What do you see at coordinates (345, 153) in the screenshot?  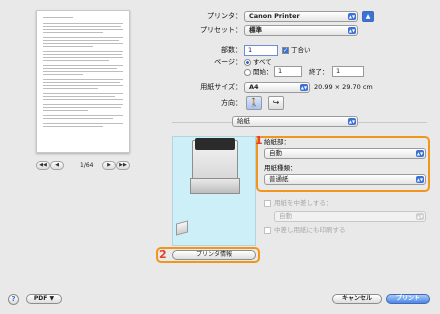 I see `paper-source-select: 自動 ▲▼` at bounding box center [345, 153].